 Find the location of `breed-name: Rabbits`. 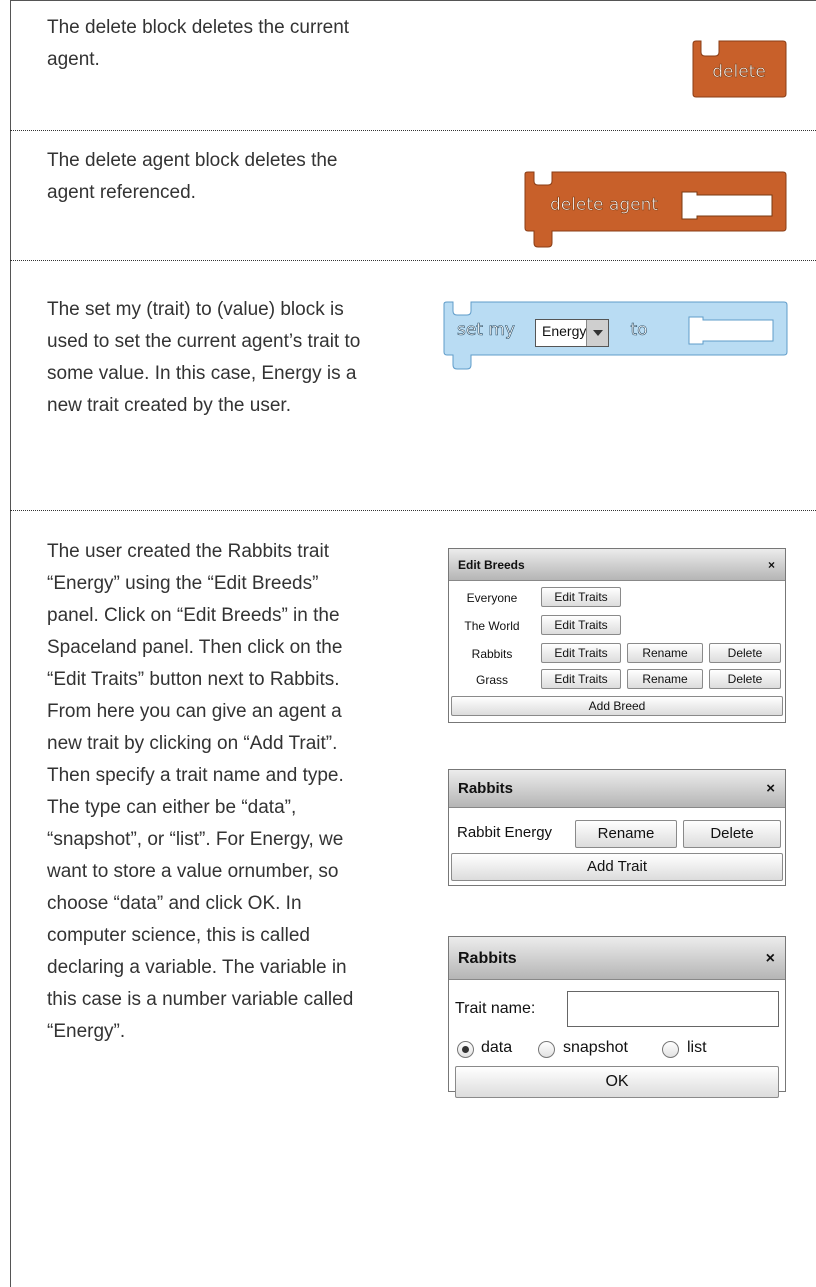

breed-name: Rabbits is located at coordinates (492, 654).